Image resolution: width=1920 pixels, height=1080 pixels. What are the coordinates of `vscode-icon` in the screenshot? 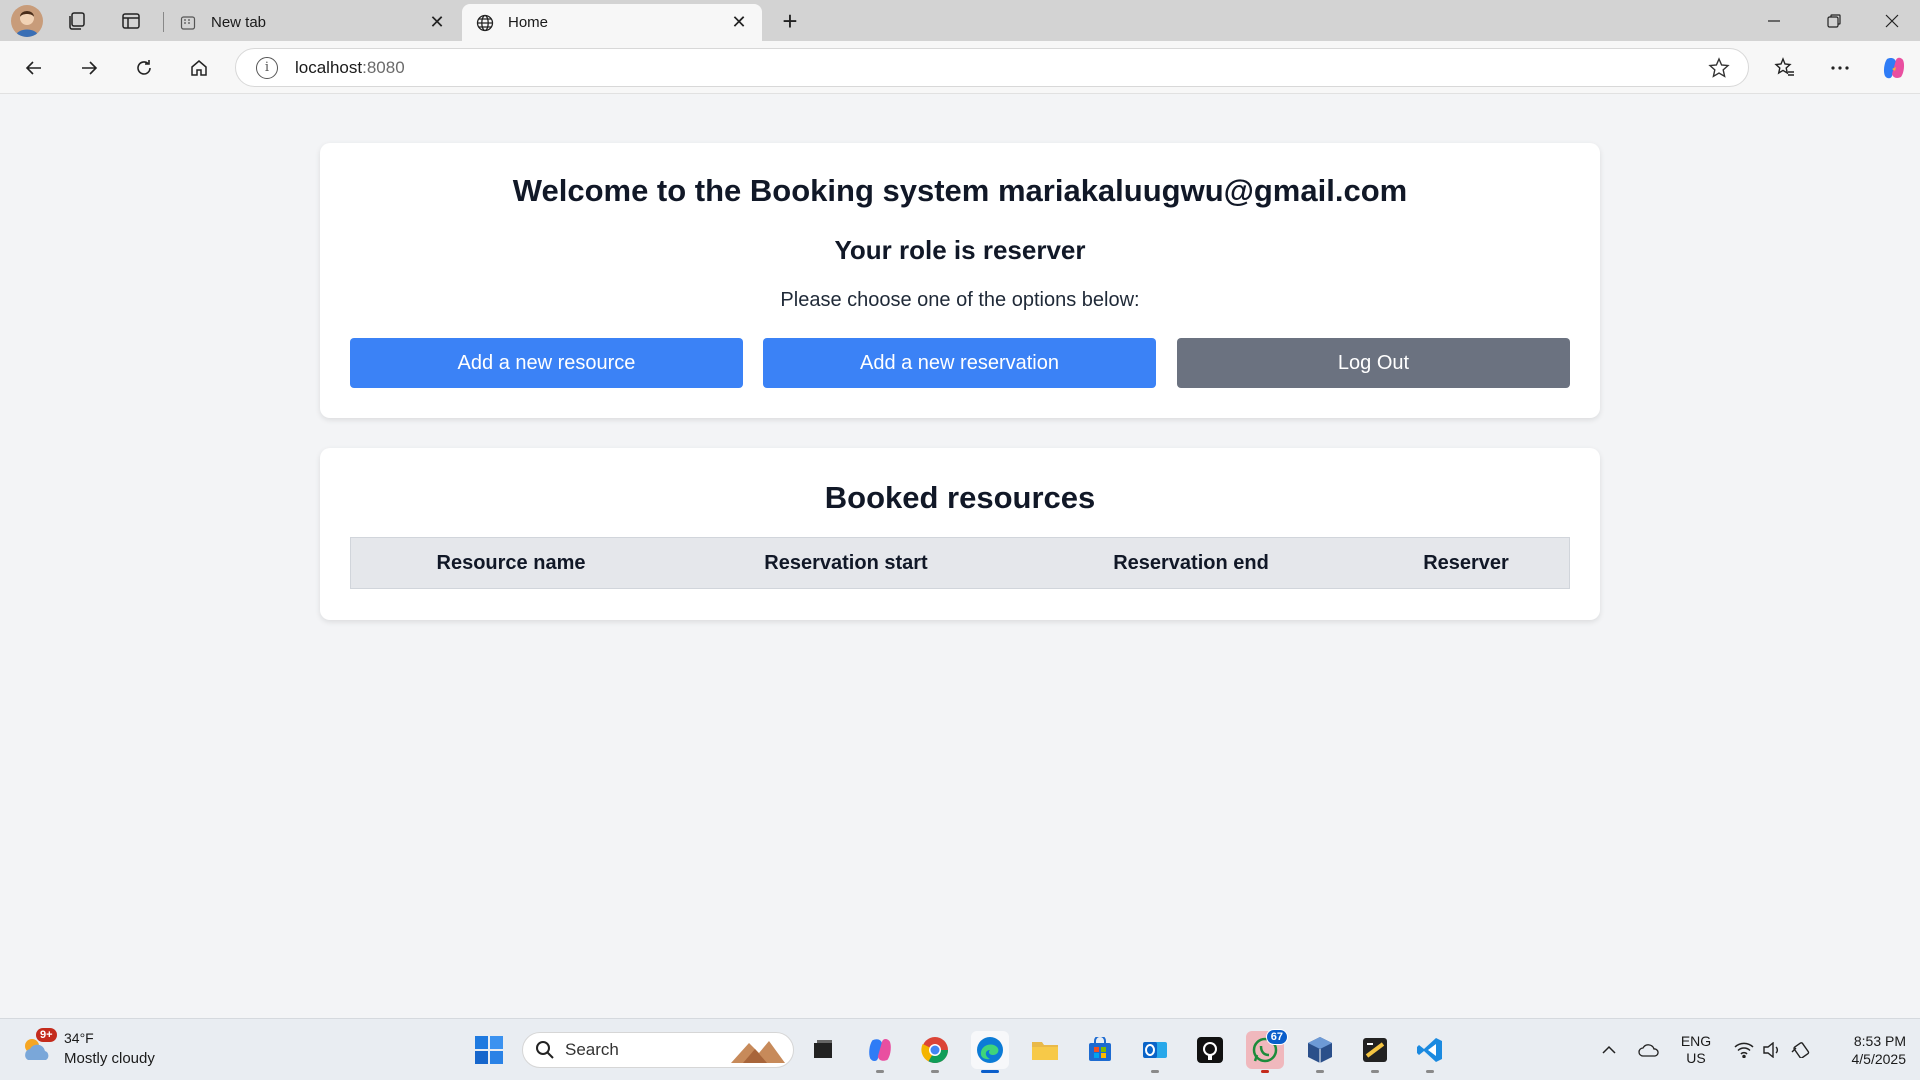 It's located at (1430, 1052).